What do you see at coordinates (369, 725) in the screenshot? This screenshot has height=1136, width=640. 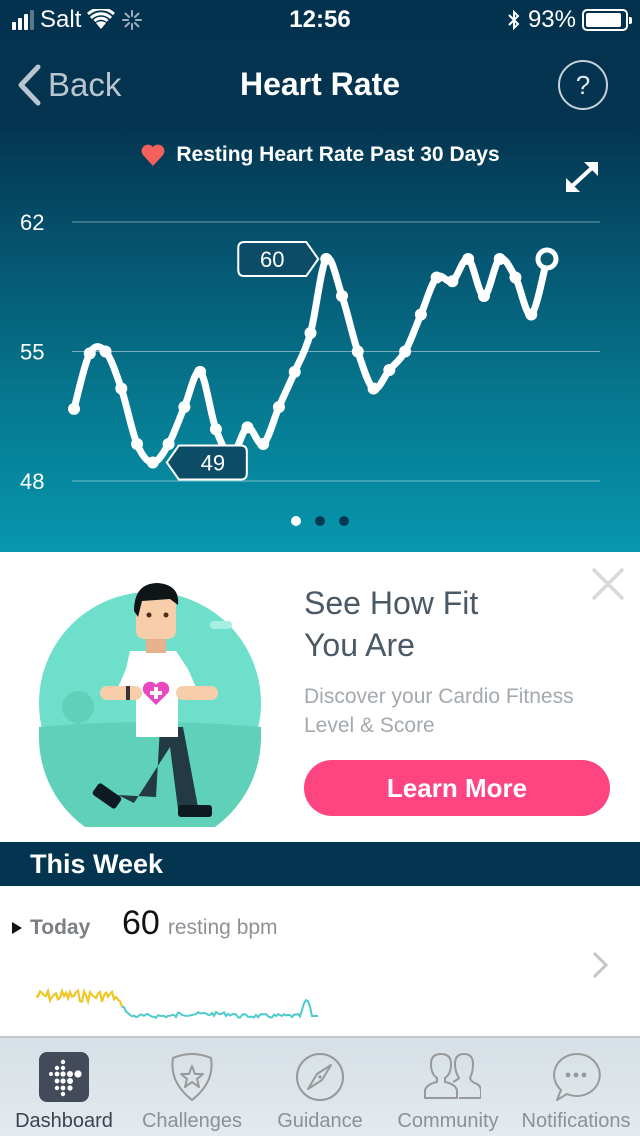 I see `promo-description-line: Level & Score` at bounding box center [369, 725].